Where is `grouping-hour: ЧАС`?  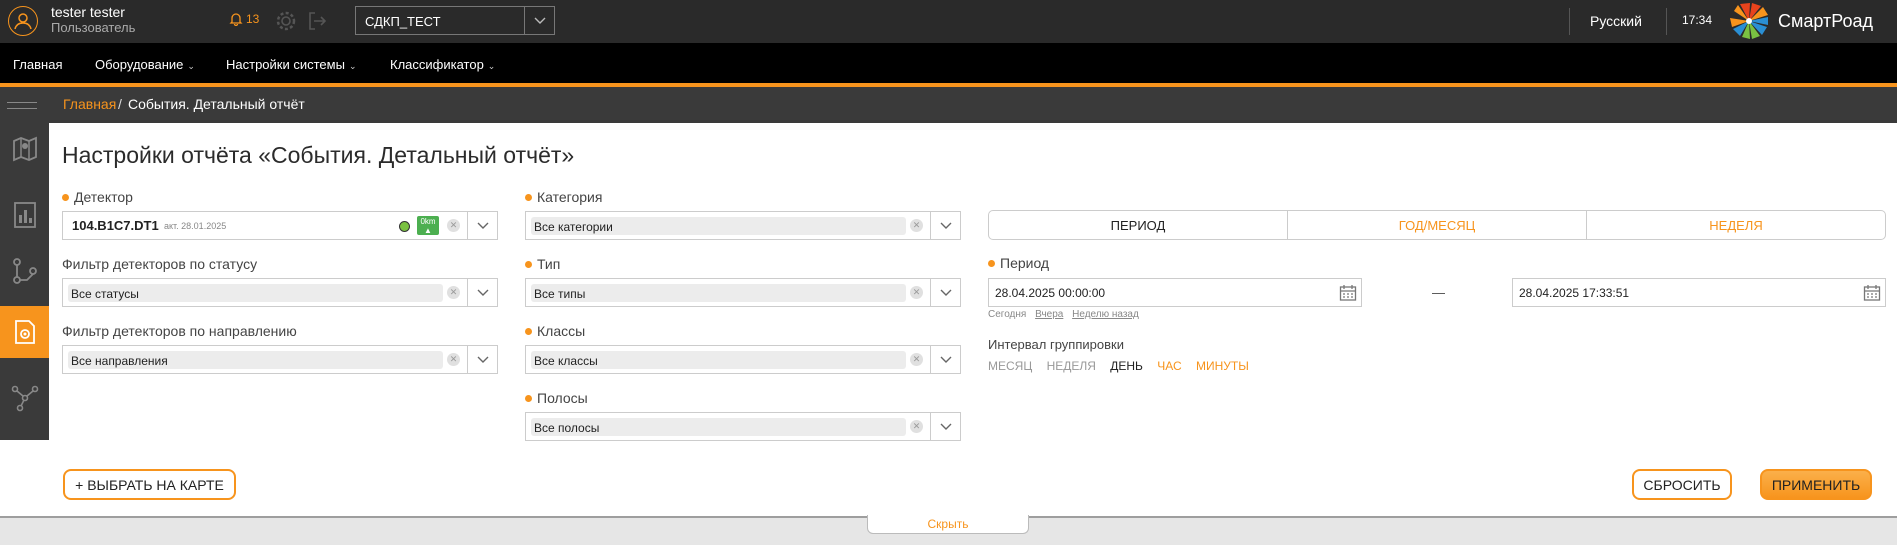 grouping-hour: ЧАС is located at coordinates (1169, 366).